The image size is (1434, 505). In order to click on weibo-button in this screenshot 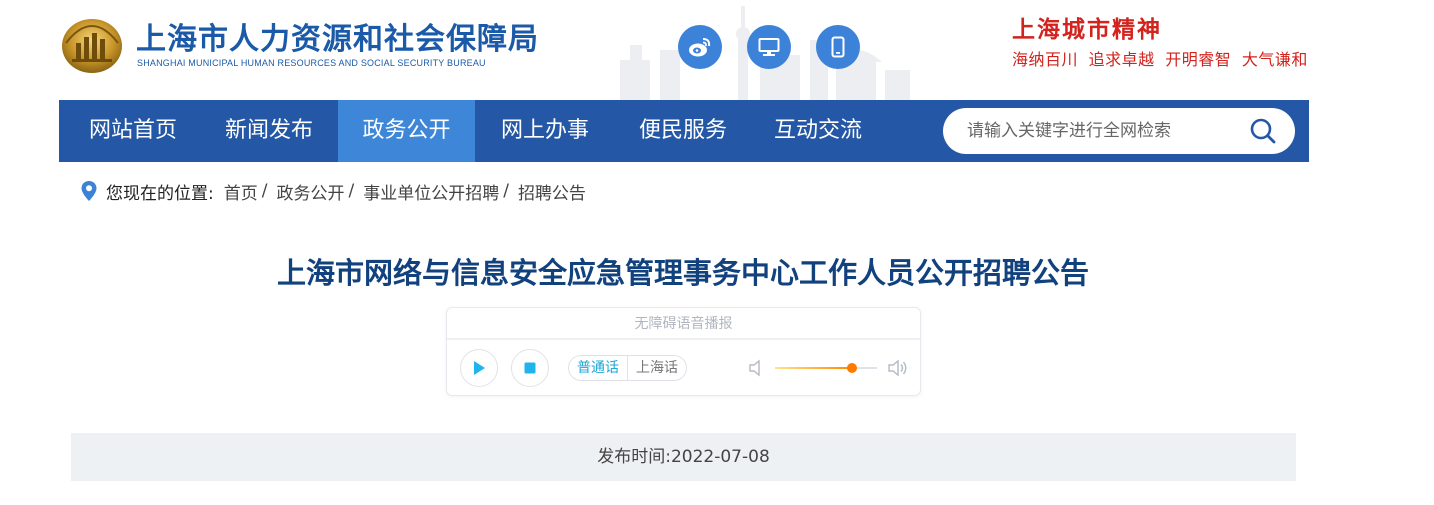, I will do `click(700, 47)`.